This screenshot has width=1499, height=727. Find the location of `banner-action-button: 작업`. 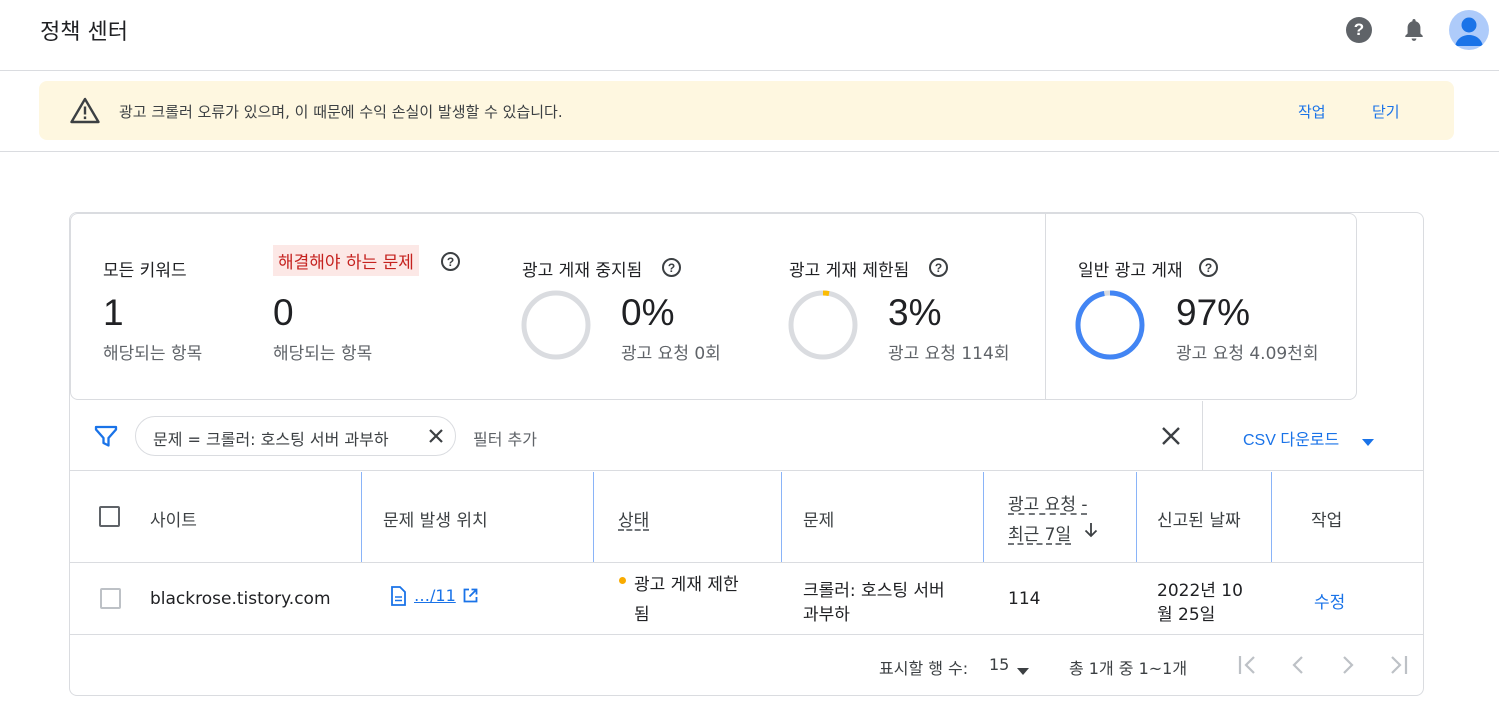

banner-action-button: 작업 is located at coordinates (1312, 111).